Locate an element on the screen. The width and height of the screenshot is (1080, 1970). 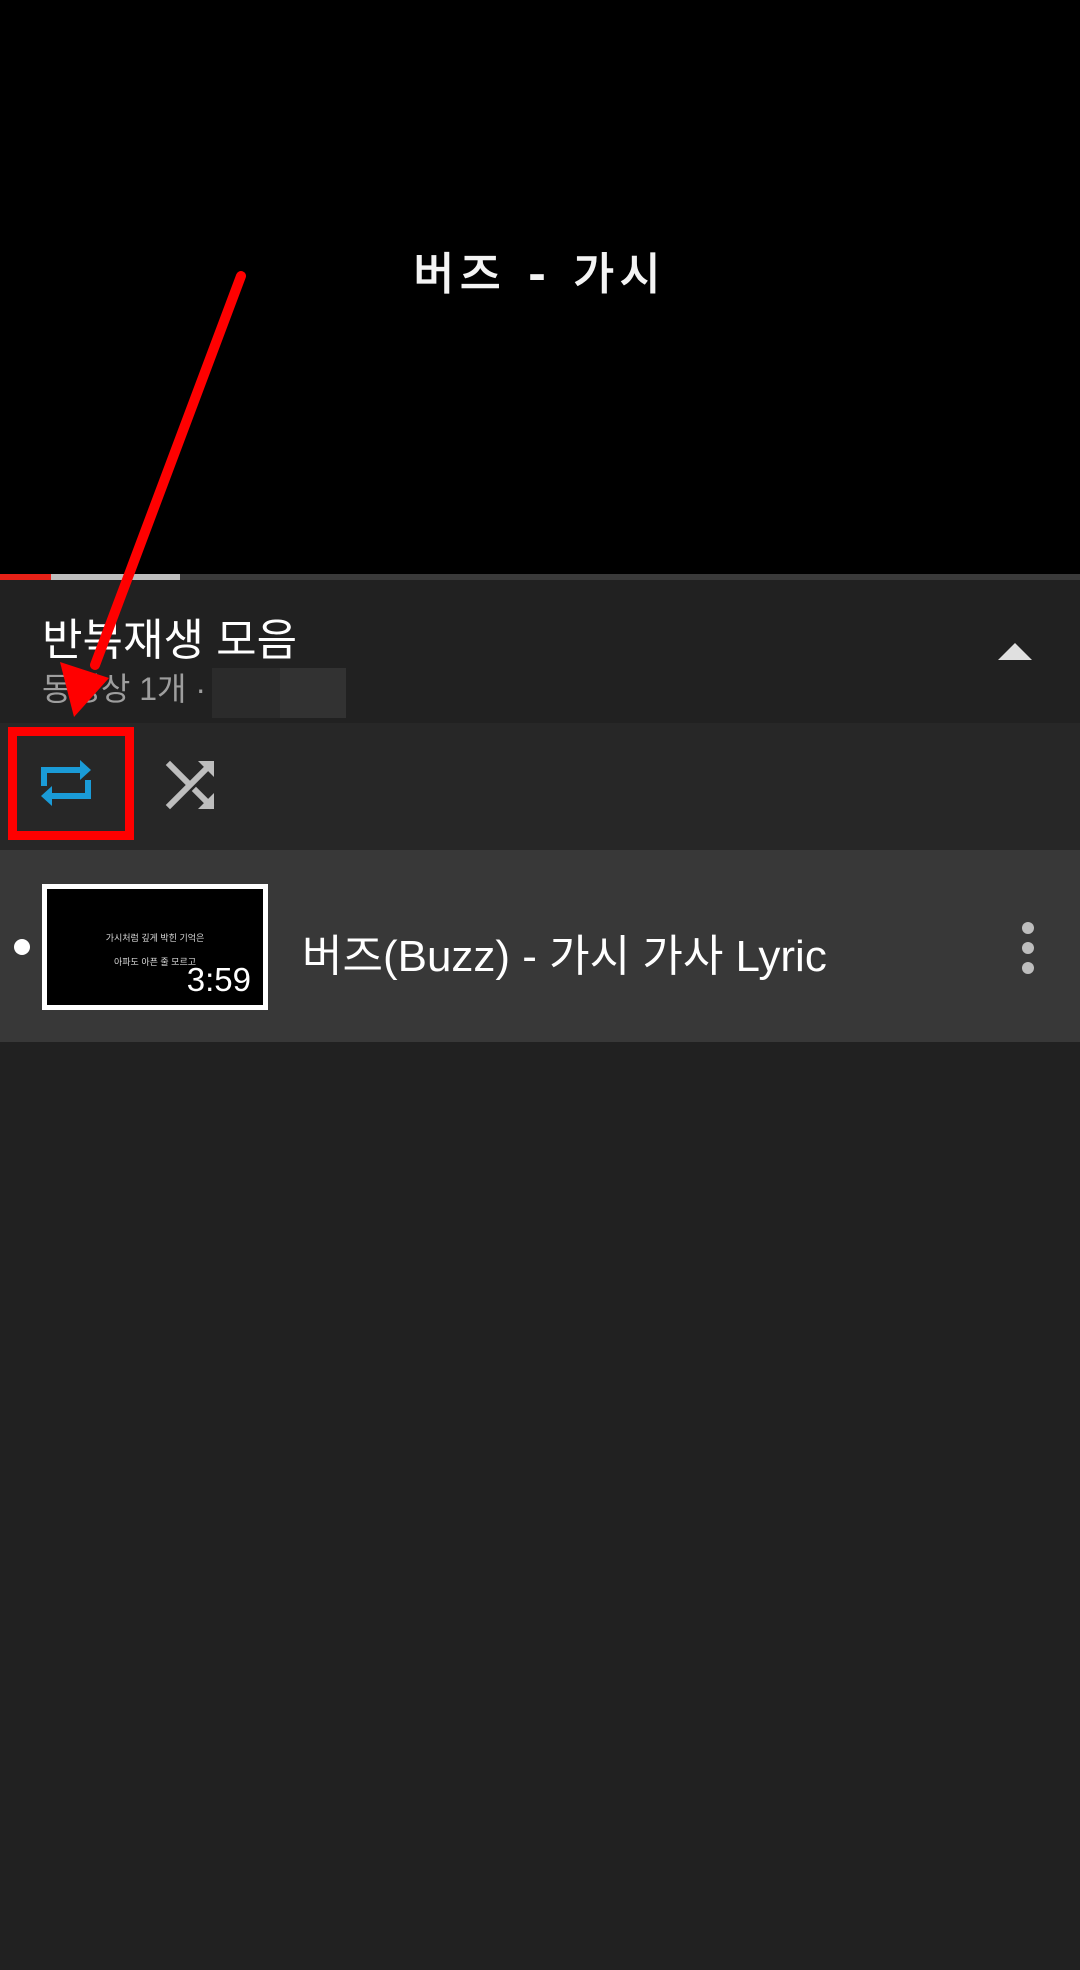
thumbnail-lyric-line: 가시처럼 깊게 박힌 기억은 is located at coordinates (155, 938).